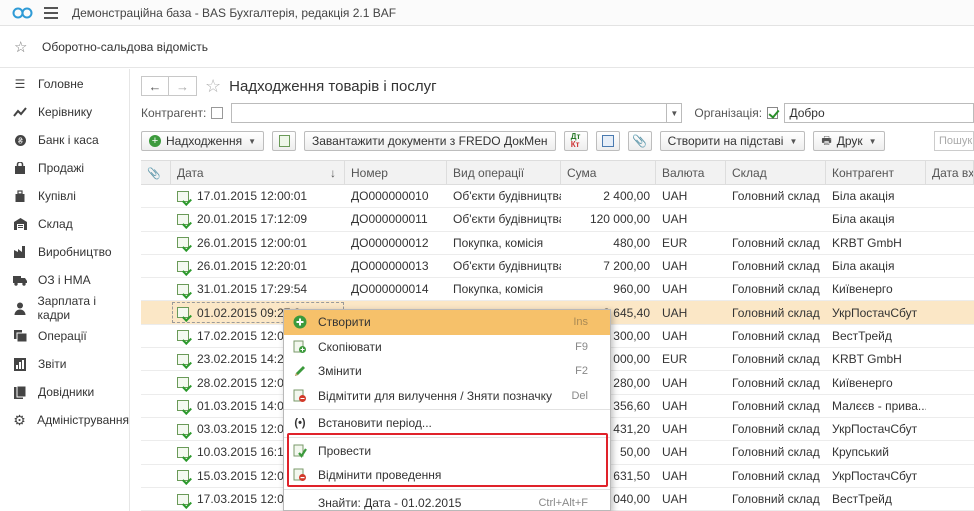 The width and height of the screenshot is (974, 511). I want to click on counterparty-cell: KRBT GmbH, so click(867, 242).